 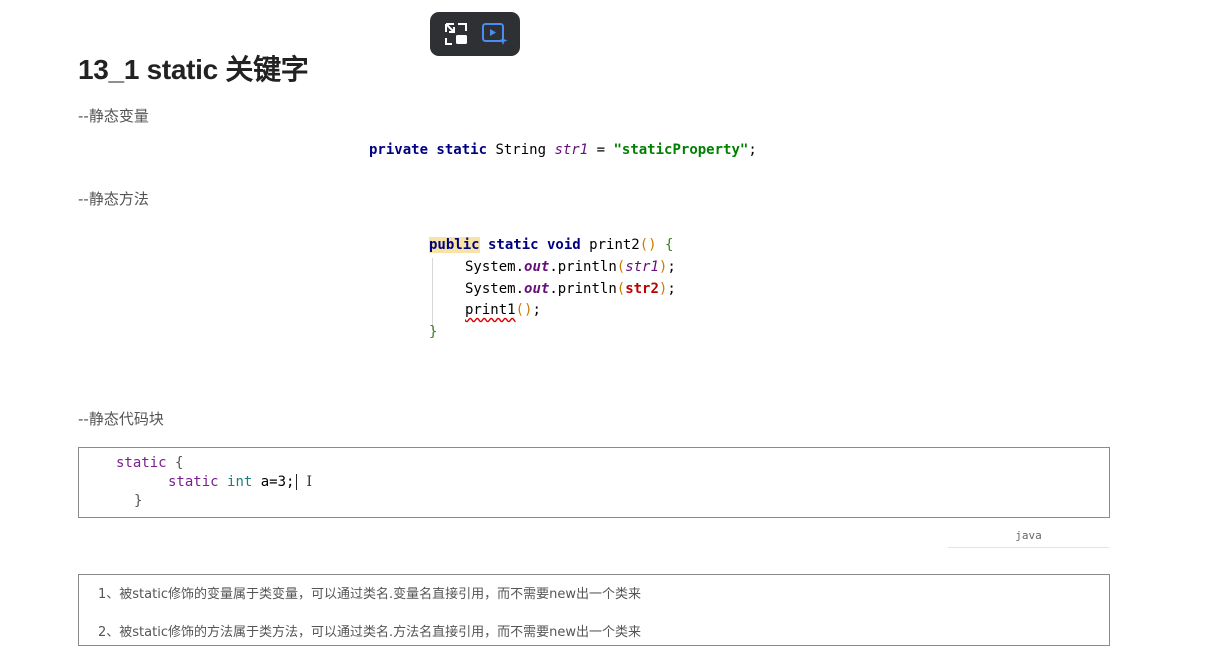 I want to click on code-println-str1: System.out.println(str1);, so click(x=570, y=267).